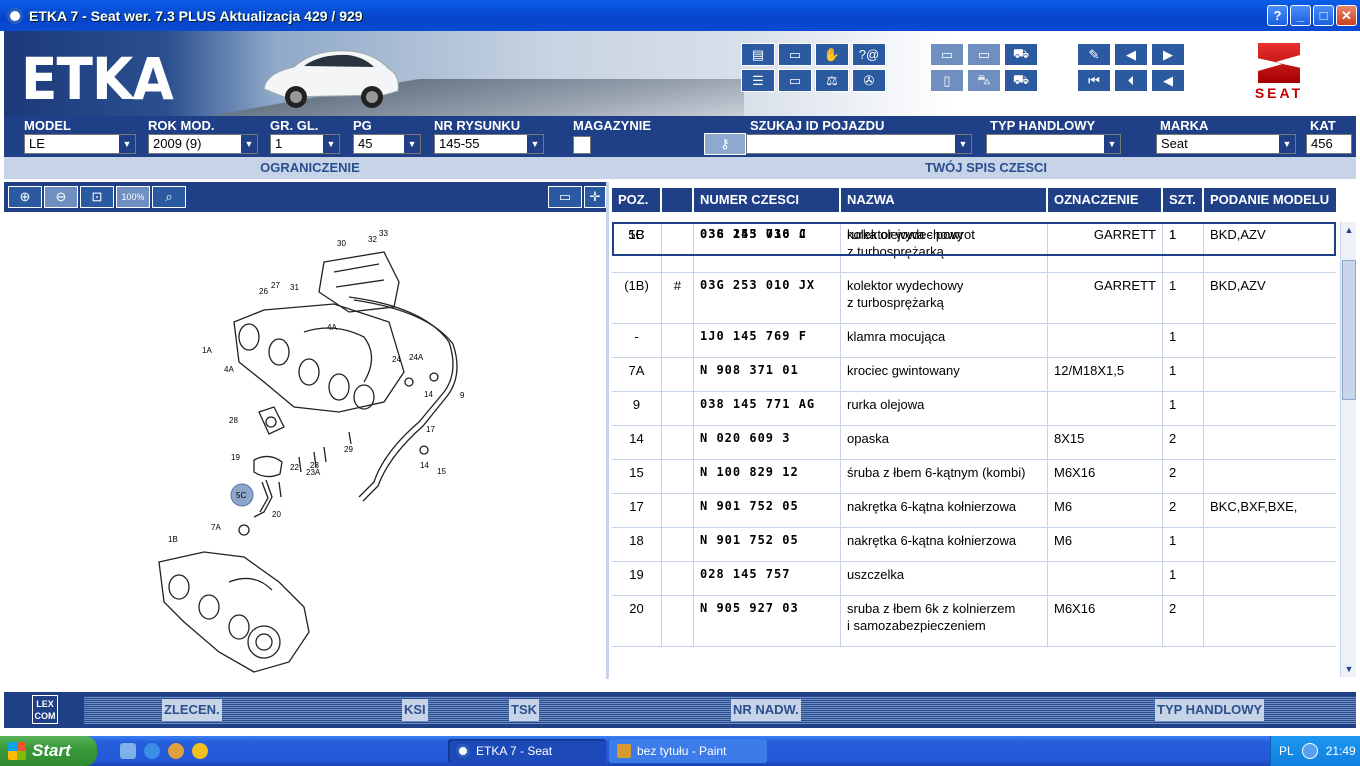 Image resolution: width=1360 pixels, height=766 pixels. Describe the element at coordinates (984, 54) in the screenshot. I see `depot-icon: ▭` at that location.